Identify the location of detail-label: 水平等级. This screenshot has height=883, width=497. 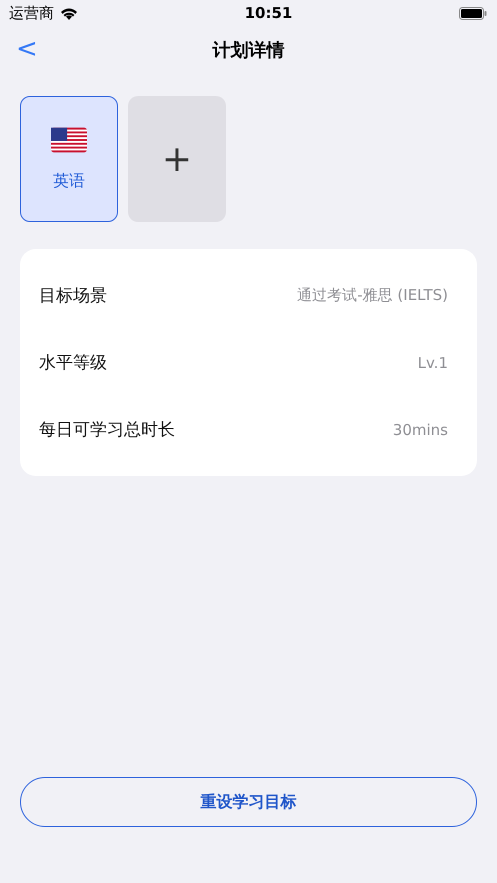
(73, 363).